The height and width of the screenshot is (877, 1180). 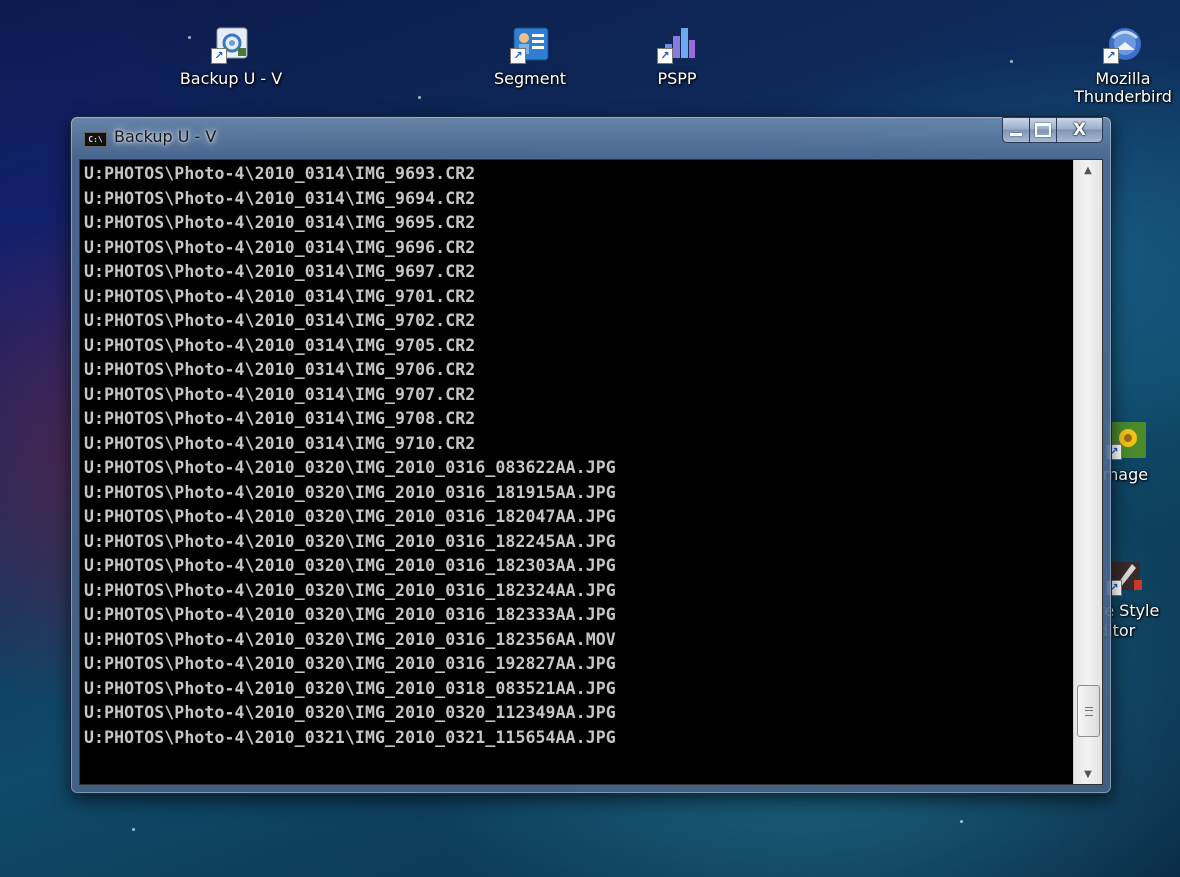 I want to click on scroll-up-button: ▲, so click(x=1088, y=170).